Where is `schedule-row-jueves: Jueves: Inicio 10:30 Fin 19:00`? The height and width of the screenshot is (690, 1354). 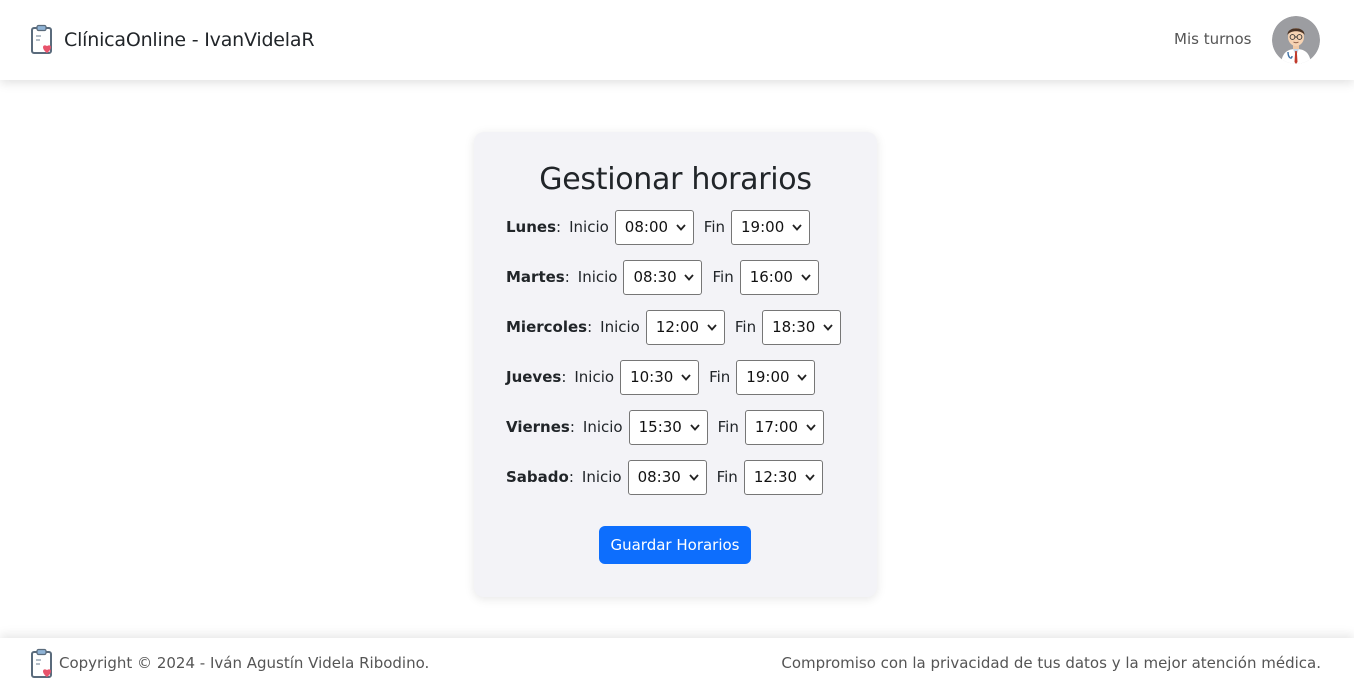 schedule-row-jueves: Jueves: Inicio 10:30 Fin 19:00 is located at coordinates (661, 377).